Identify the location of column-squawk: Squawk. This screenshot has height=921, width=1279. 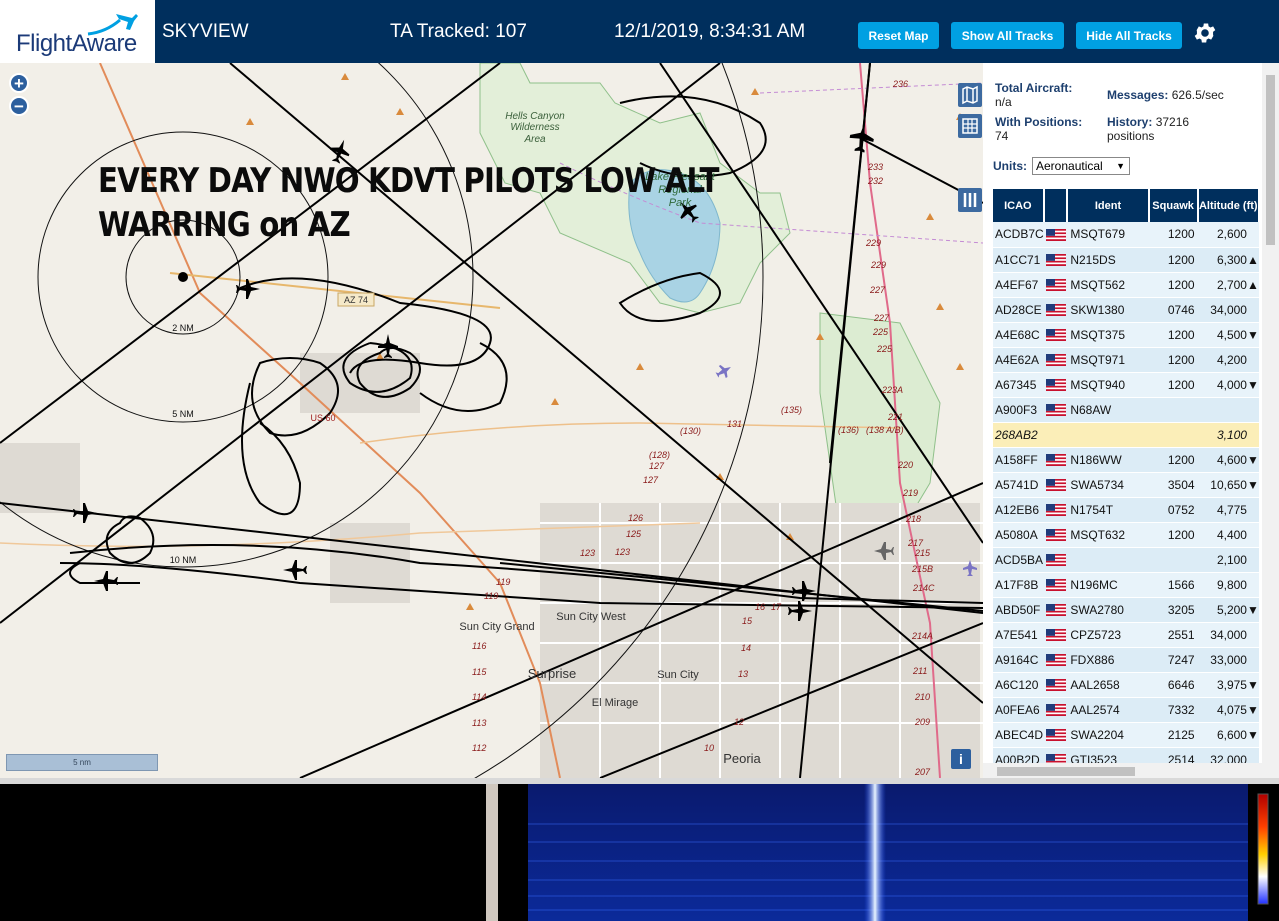
(1173, 205).